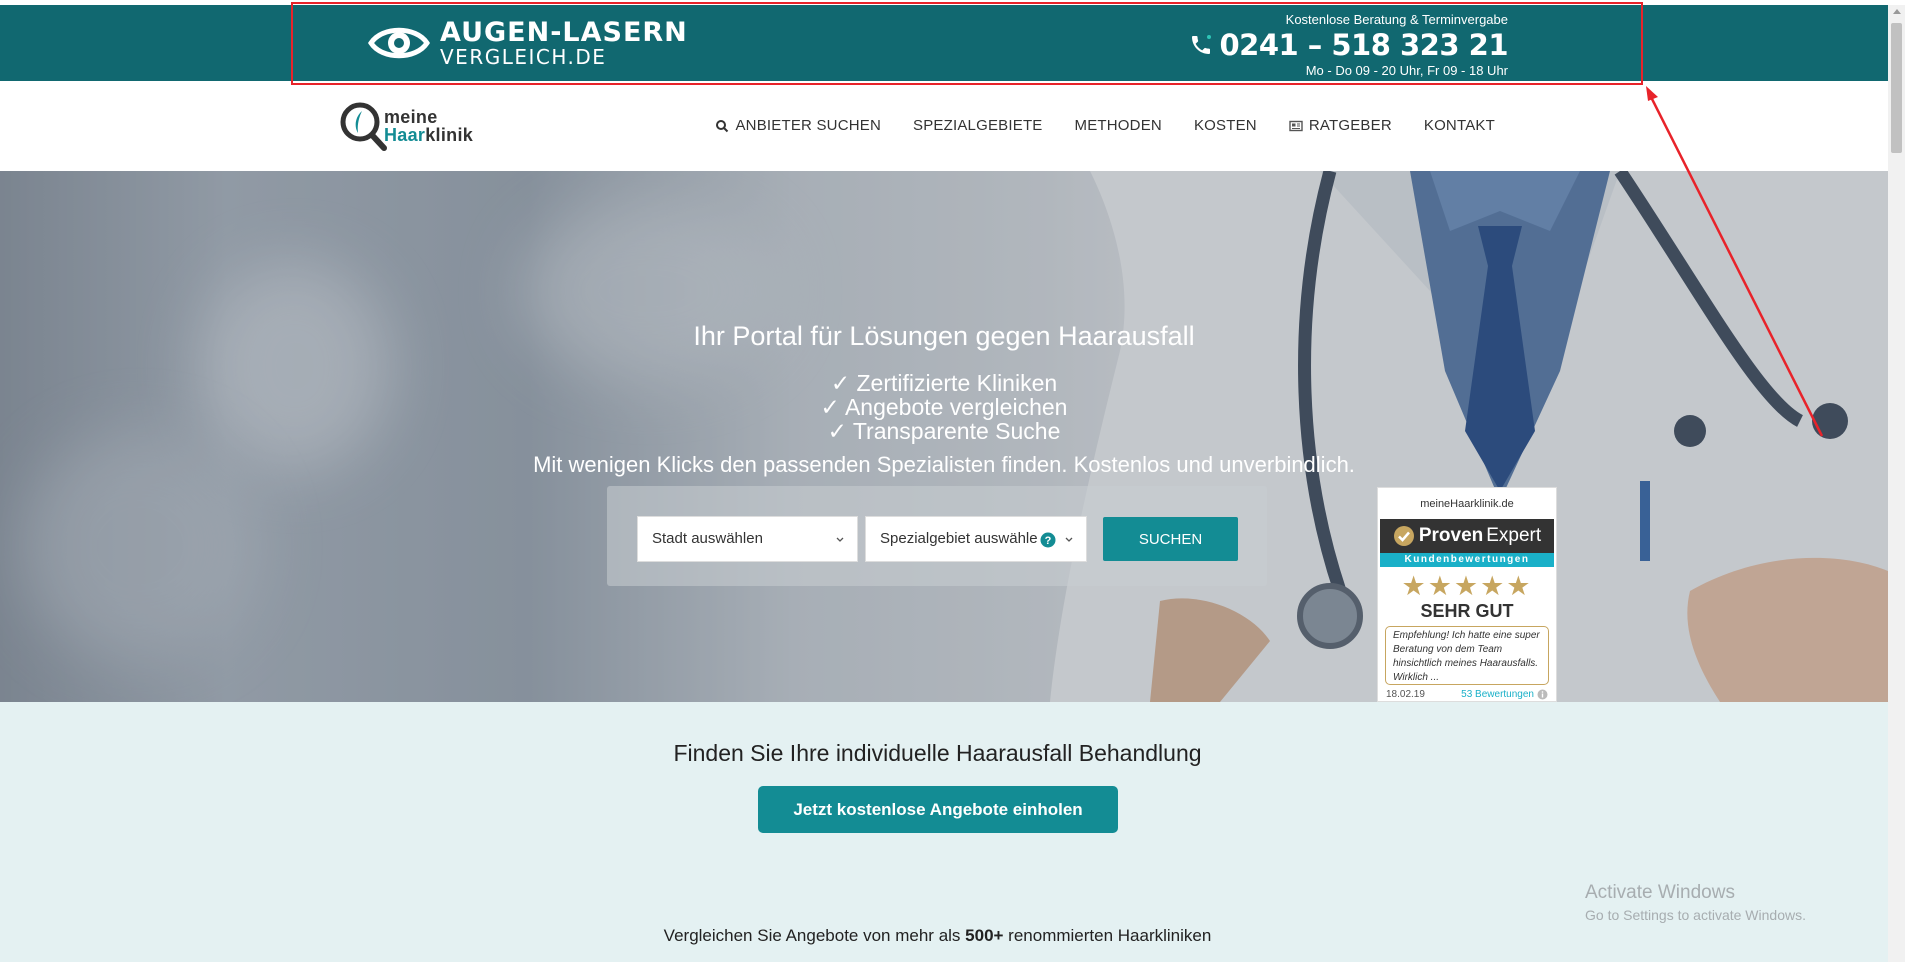 This screenshot has height=962, width=1905. I want to click on nav-methoden: METHODEN, so click(1118, 125).